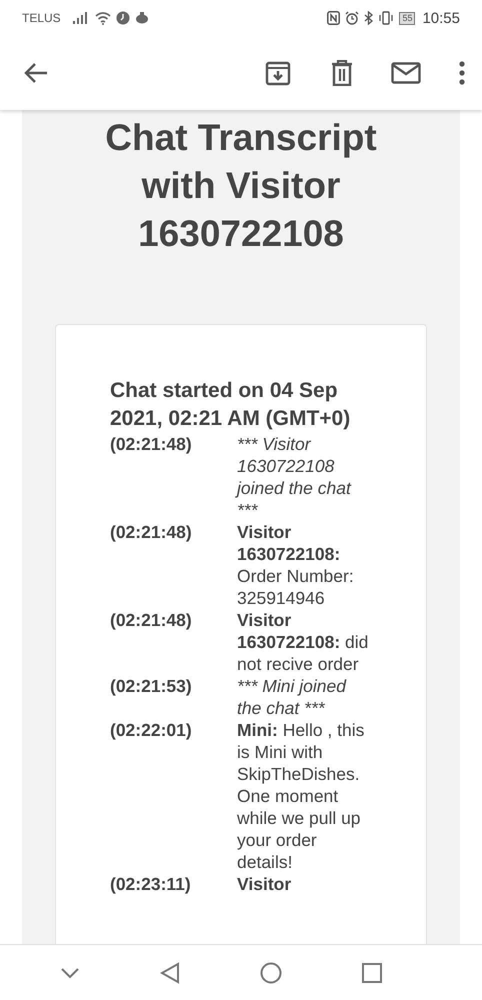  Describe the element at coordinates (151, 730) in the screenshot. I see `message-time: (02:22:01)` at that location.